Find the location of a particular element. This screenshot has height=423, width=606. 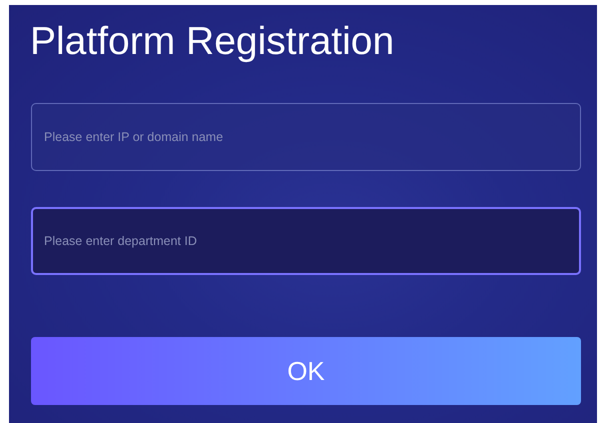

input-field: Please enter department ID is located at coordinates (306, 241).